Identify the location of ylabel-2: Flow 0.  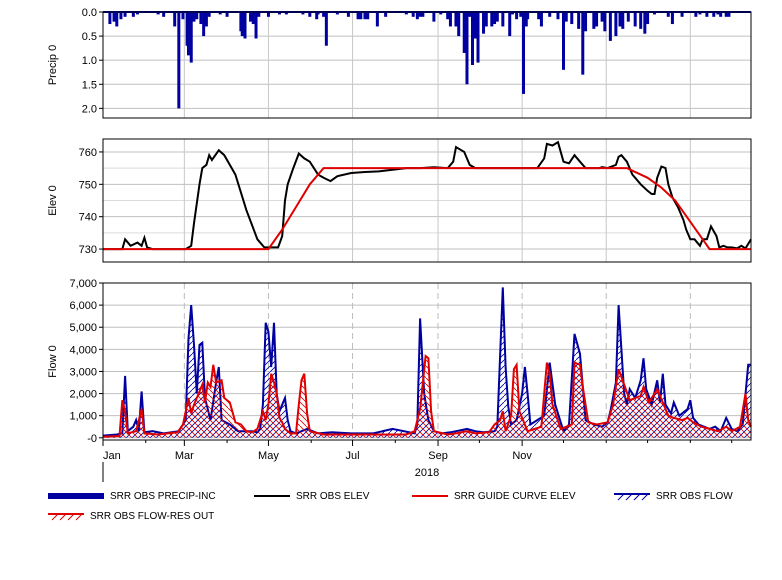
(53, 361).